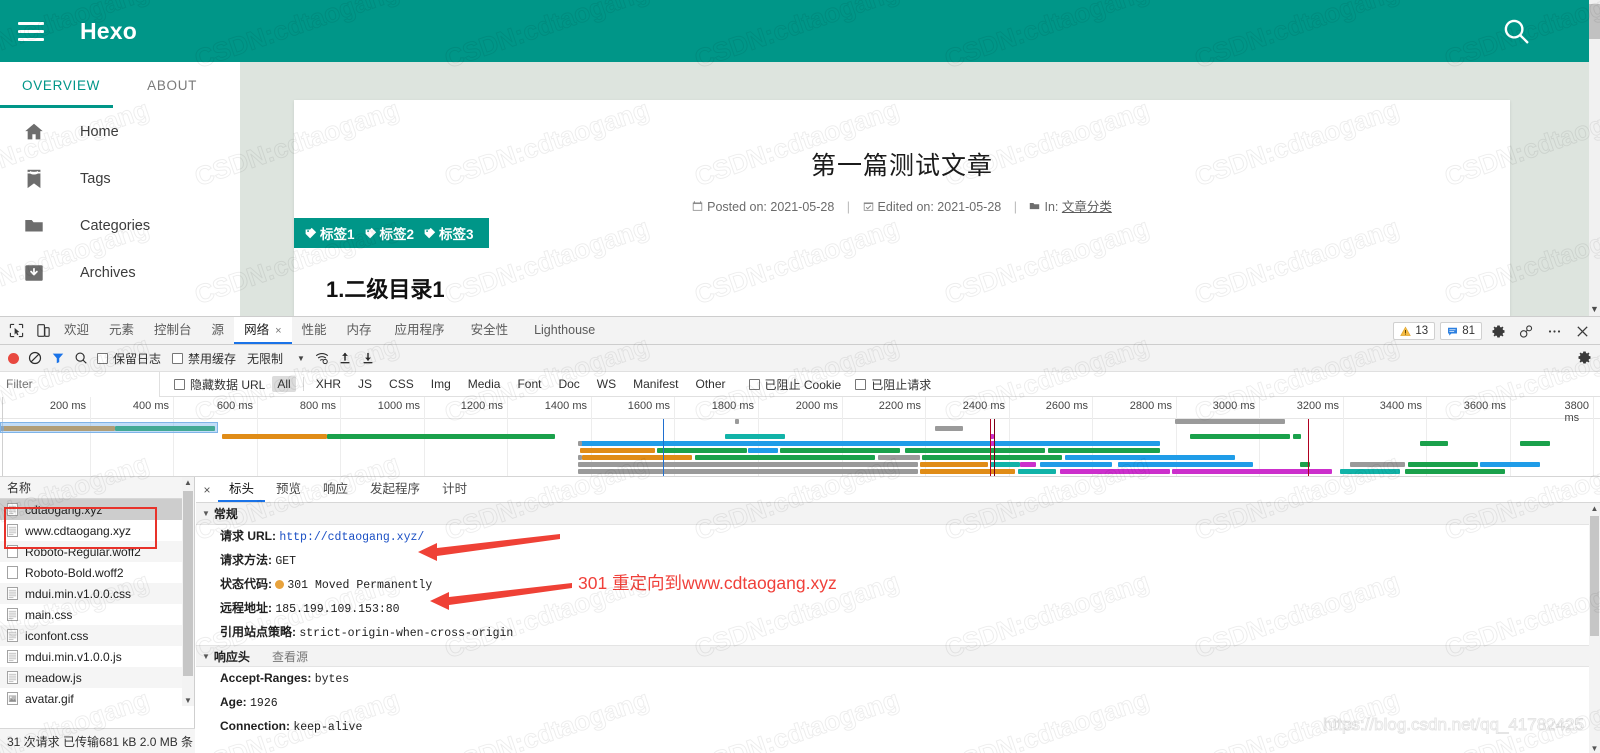 Image resolution: width=1600 pixels, height=753 pixels. I want to click on sidebar-item-archives: Archives, so click(120, 272).